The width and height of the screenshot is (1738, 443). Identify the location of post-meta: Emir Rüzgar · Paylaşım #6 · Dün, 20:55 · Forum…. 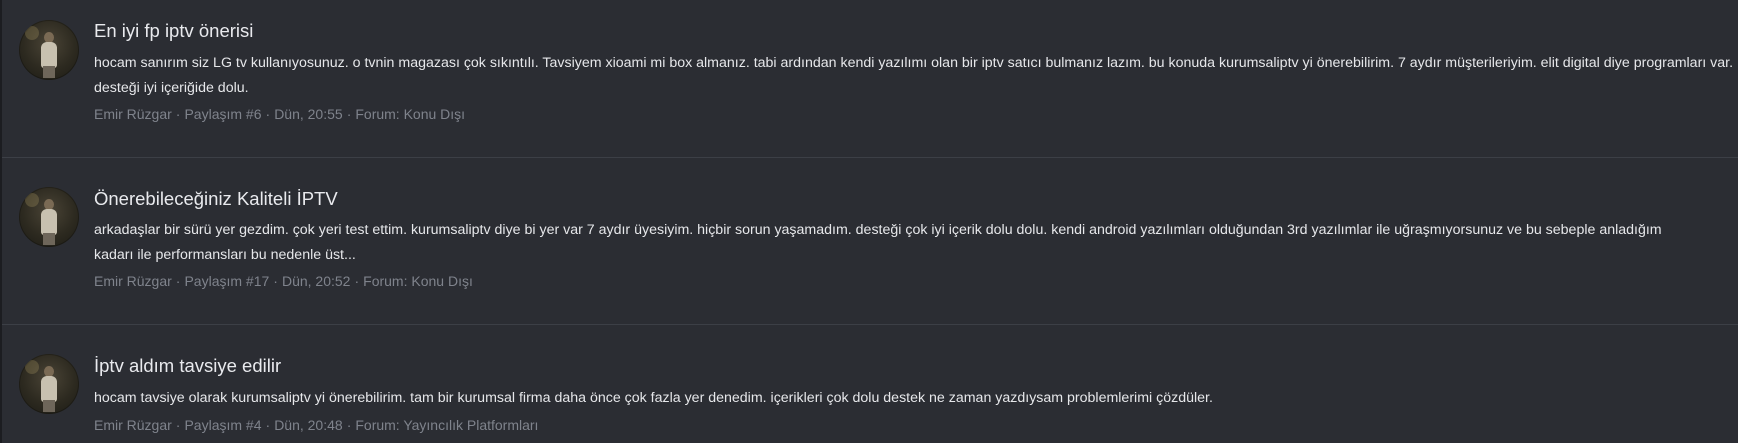
(279, 114).